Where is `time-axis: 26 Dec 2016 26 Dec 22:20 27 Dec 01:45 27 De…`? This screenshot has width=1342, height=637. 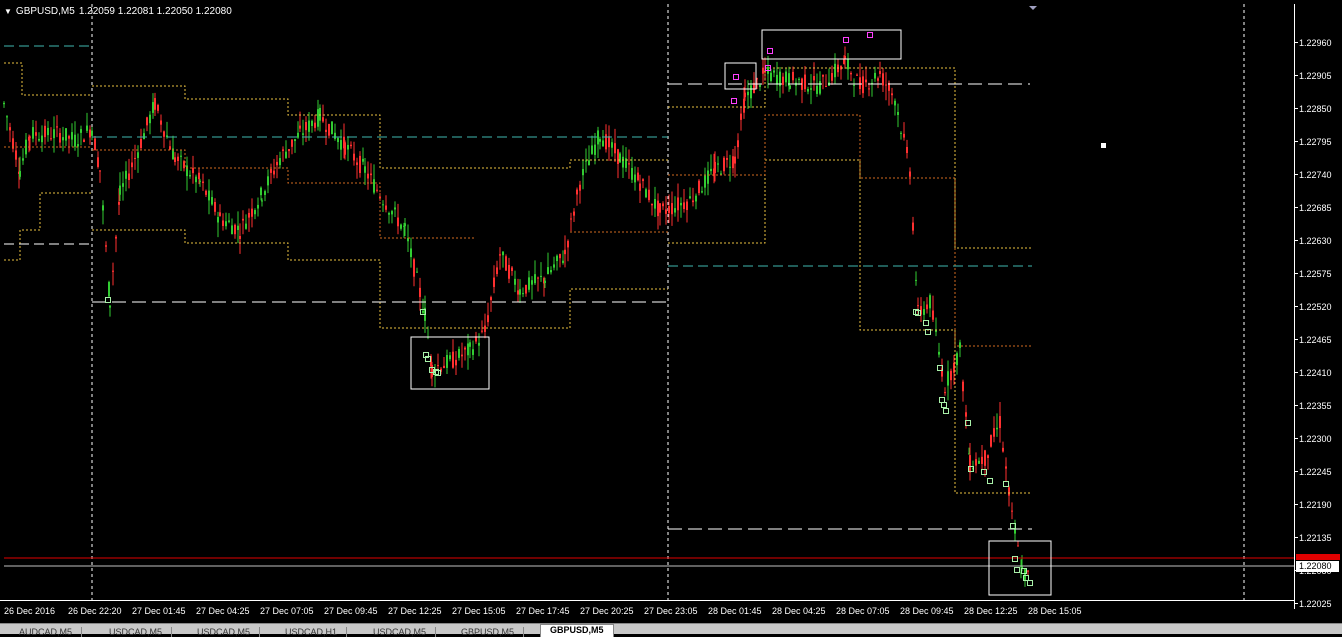 time-axis: 26 Dec 2016 26 Dec 22:20 27 Dec 01:45 27 De… is located at coordinates (647, 609).